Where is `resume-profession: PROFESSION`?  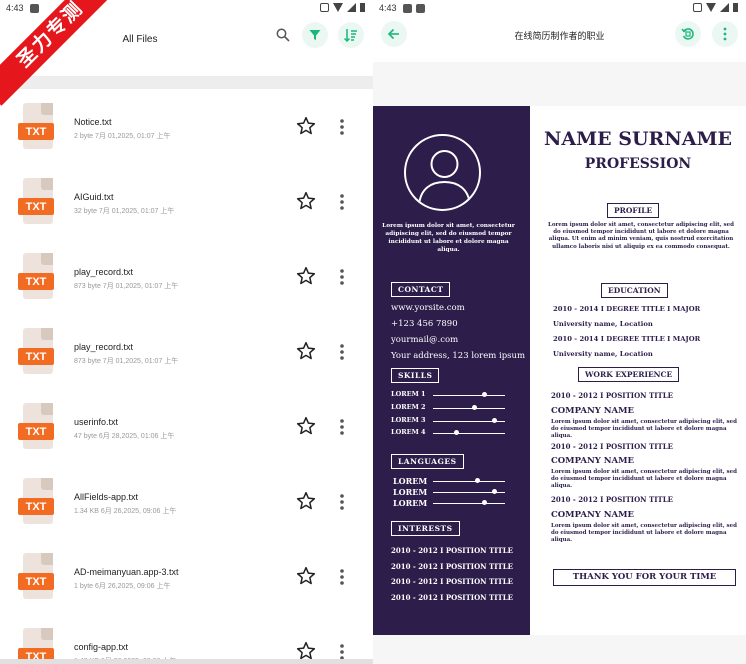 resume-profession: PROFESSION is located at coordinates (638, 164).